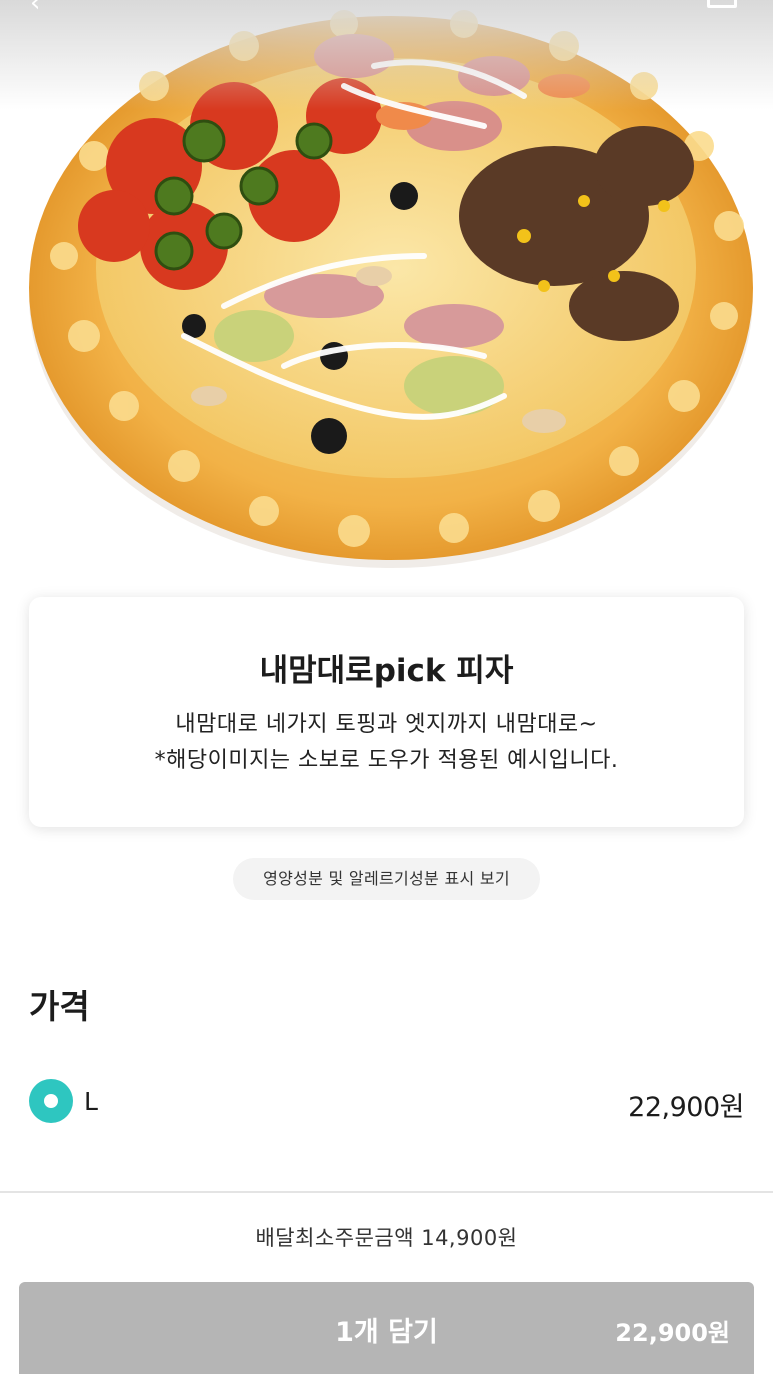 This screenshot has width=773, height=1374. Describe the element at coordinates (386, 55) in the screenshot. I see `header-gradient` at that location.